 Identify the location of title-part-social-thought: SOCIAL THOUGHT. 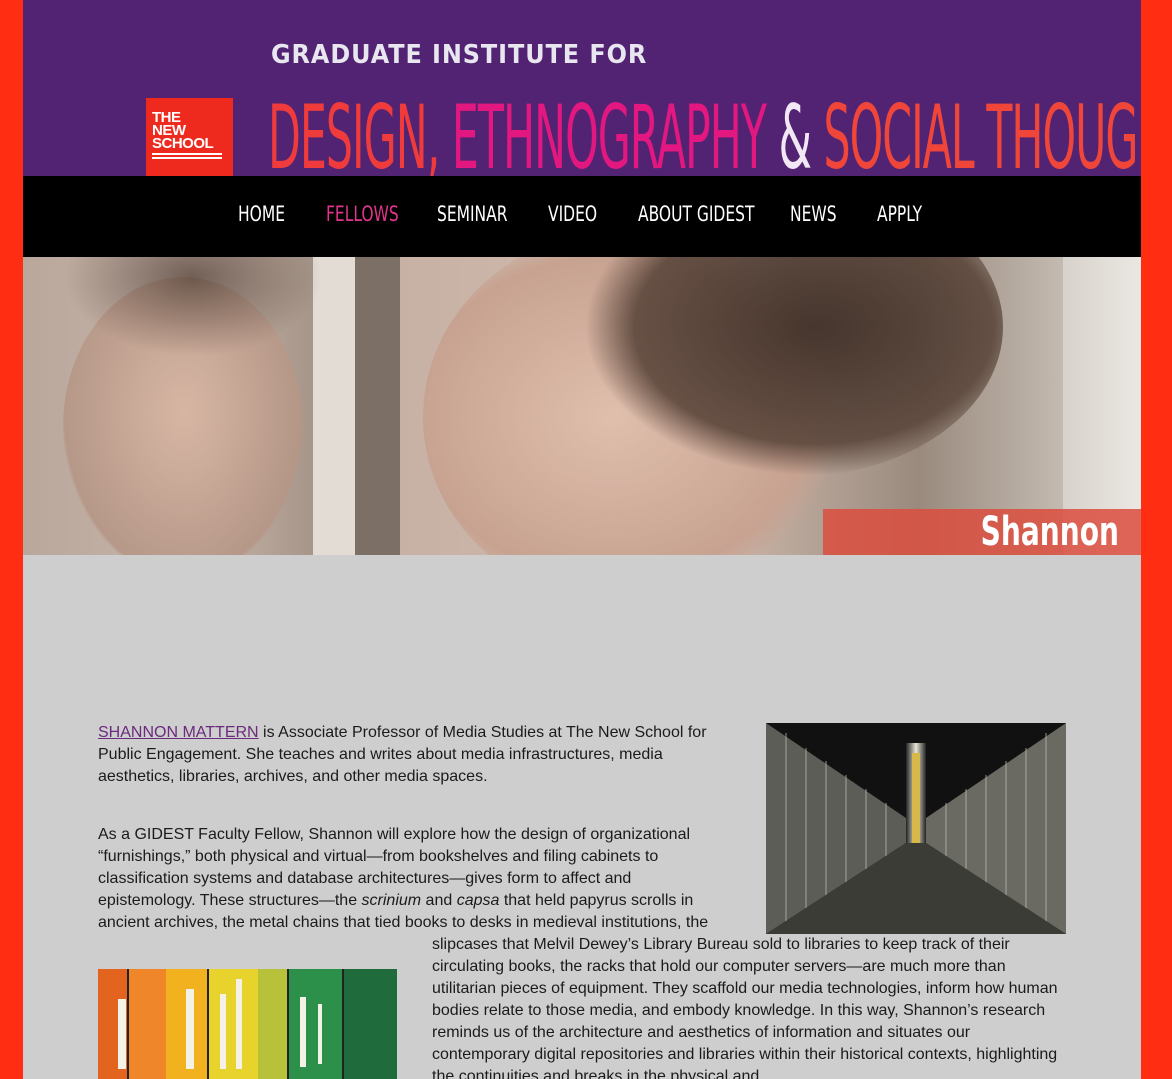
(982, 131).